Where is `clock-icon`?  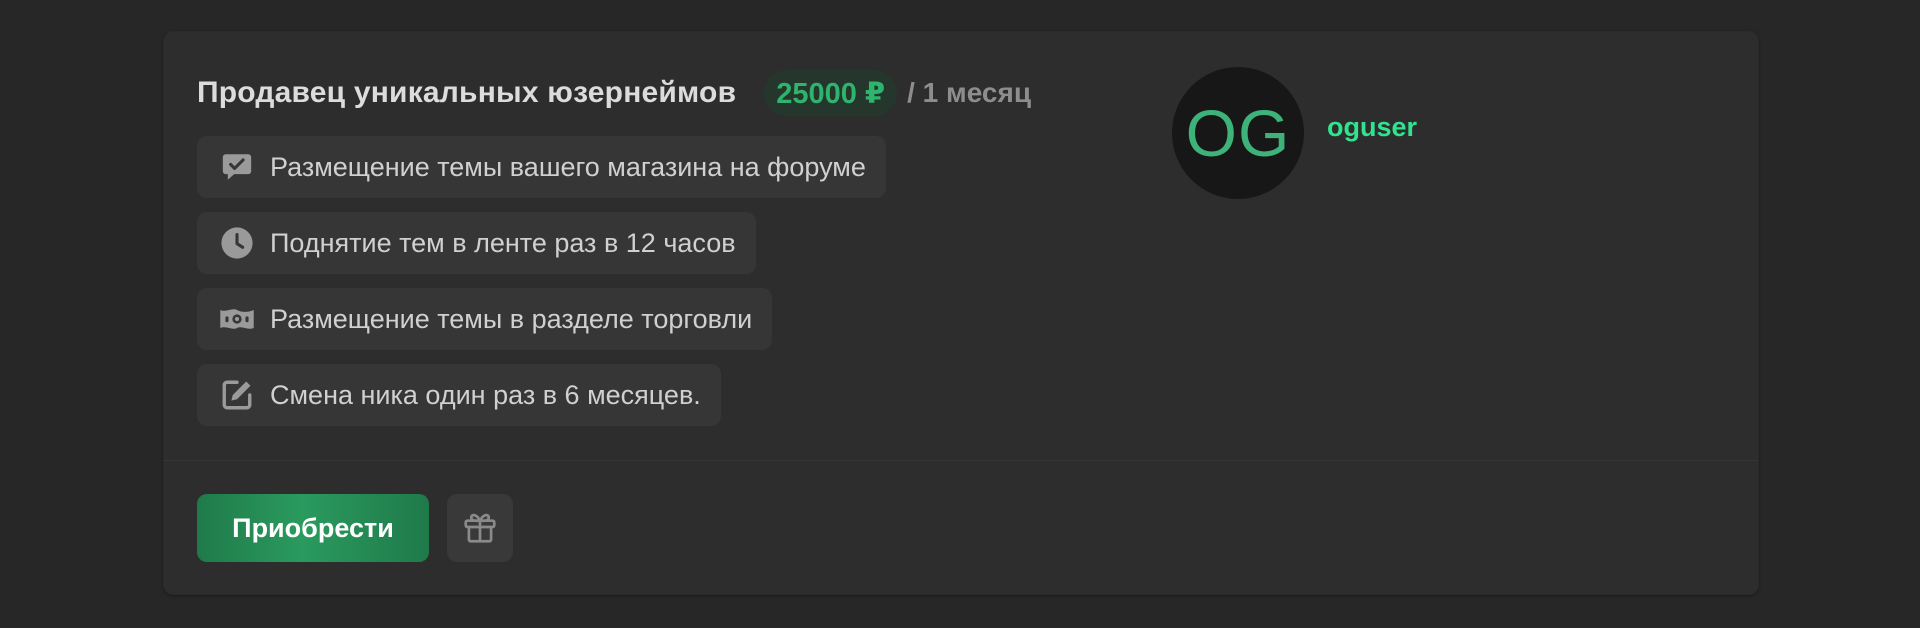 clock-icon is located at coordinates (237, 243).